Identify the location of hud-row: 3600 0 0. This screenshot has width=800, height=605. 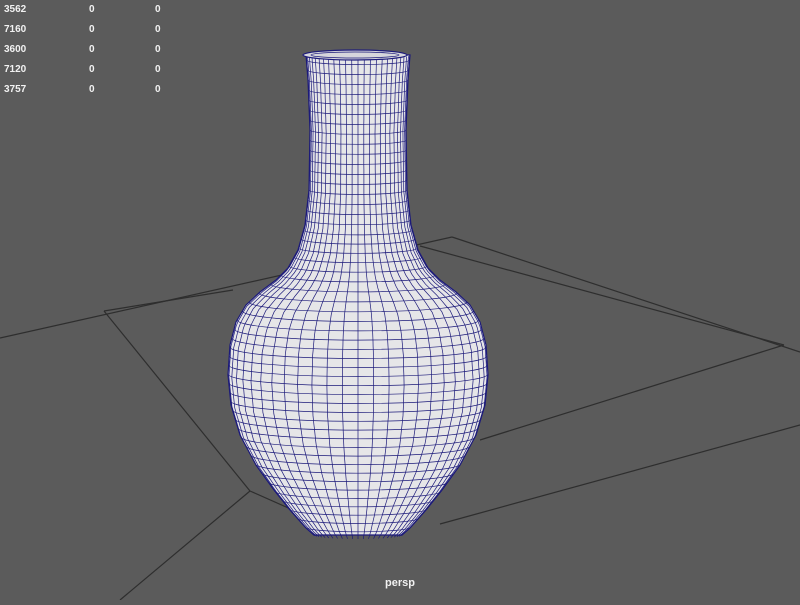
(94, 50).